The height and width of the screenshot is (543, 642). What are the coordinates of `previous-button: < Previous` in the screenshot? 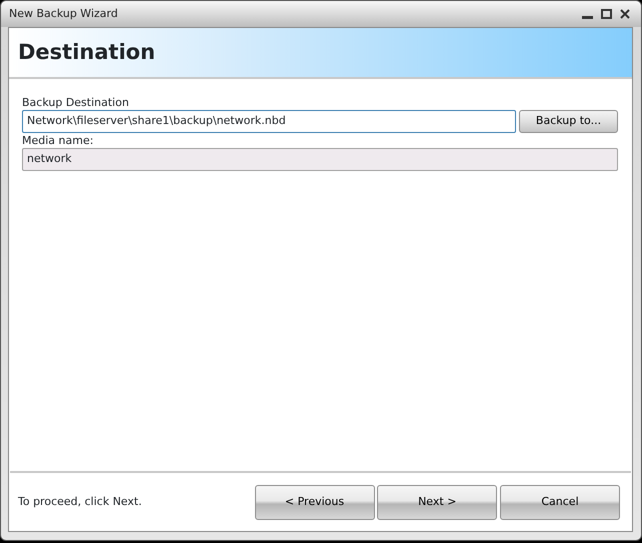 It's located at (314, 502).